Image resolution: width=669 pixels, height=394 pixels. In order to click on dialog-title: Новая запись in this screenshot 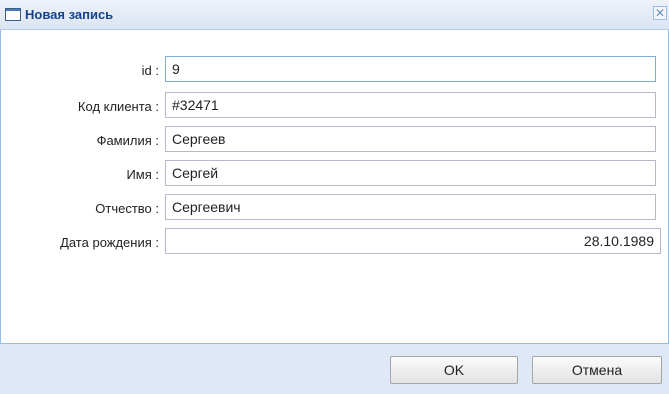, I will do `click(69, 14)`.